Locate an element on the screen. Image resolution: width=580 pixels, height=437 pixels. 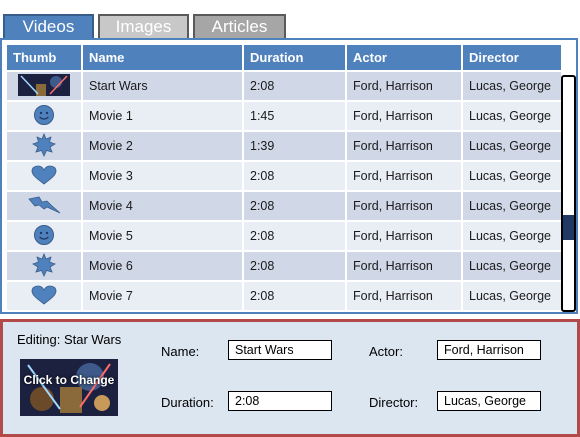
table-row: Movie 5 2:08 Ford, Harrison Lucas, George is located at coordinates (285, 235).